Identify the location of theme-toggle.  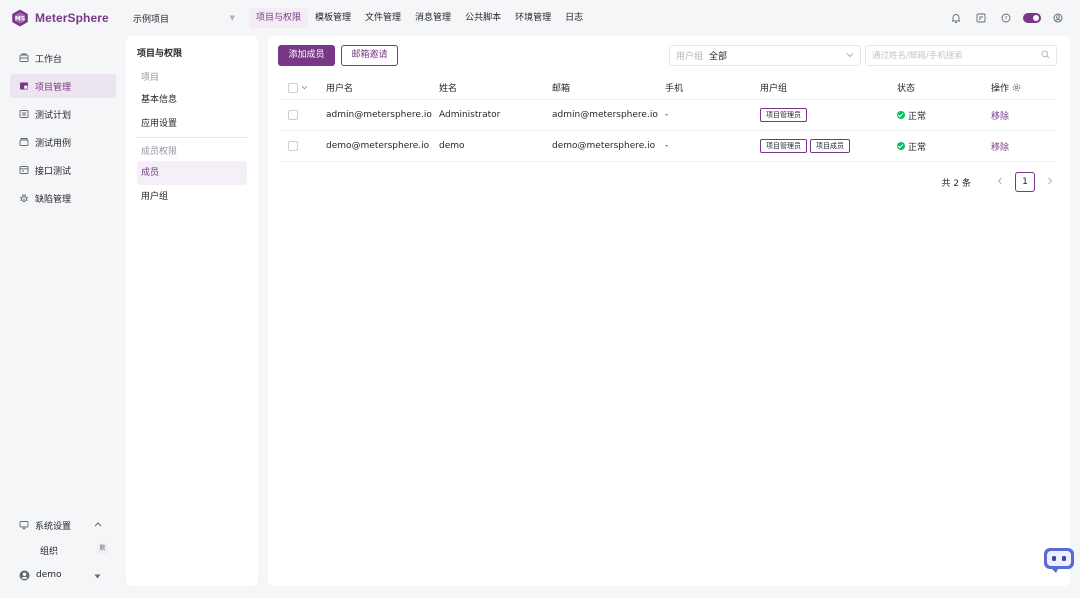
(1032, 18).